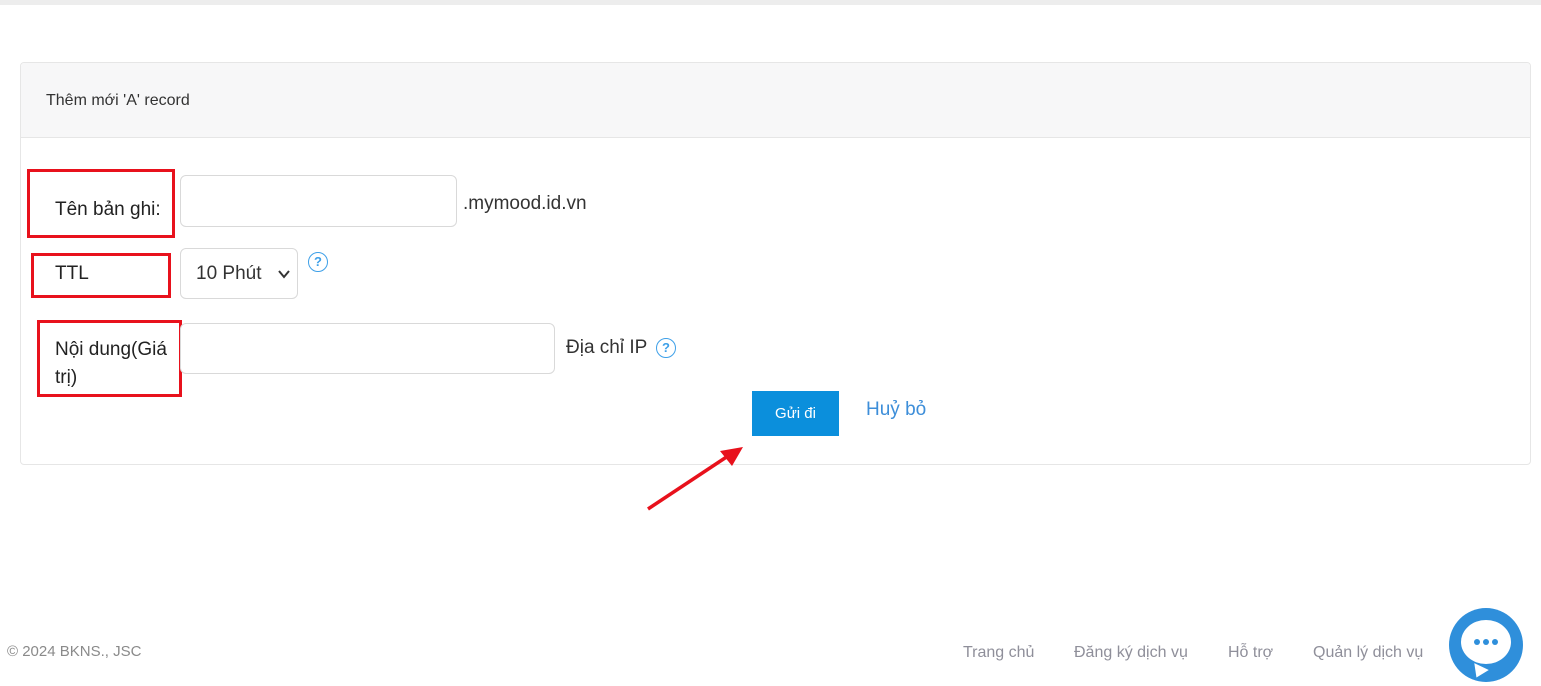 Image resolution: width=1541 pixels, height=686 pixels. I want to click on content-label-line1: Nội dung(Giá, so click(111, 349).